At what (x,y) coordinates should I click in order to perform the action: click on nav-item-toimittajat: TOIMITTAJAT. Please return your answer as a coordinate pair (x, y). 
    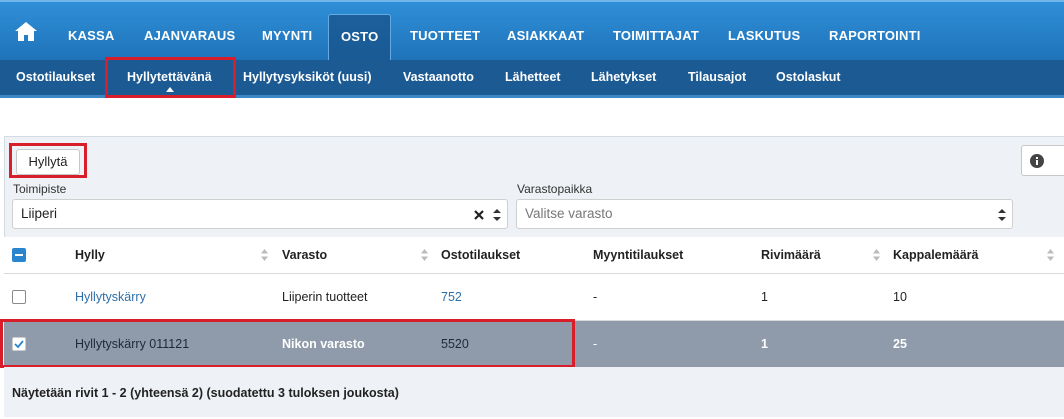
    Looking at the image, I should click on (656, 31).